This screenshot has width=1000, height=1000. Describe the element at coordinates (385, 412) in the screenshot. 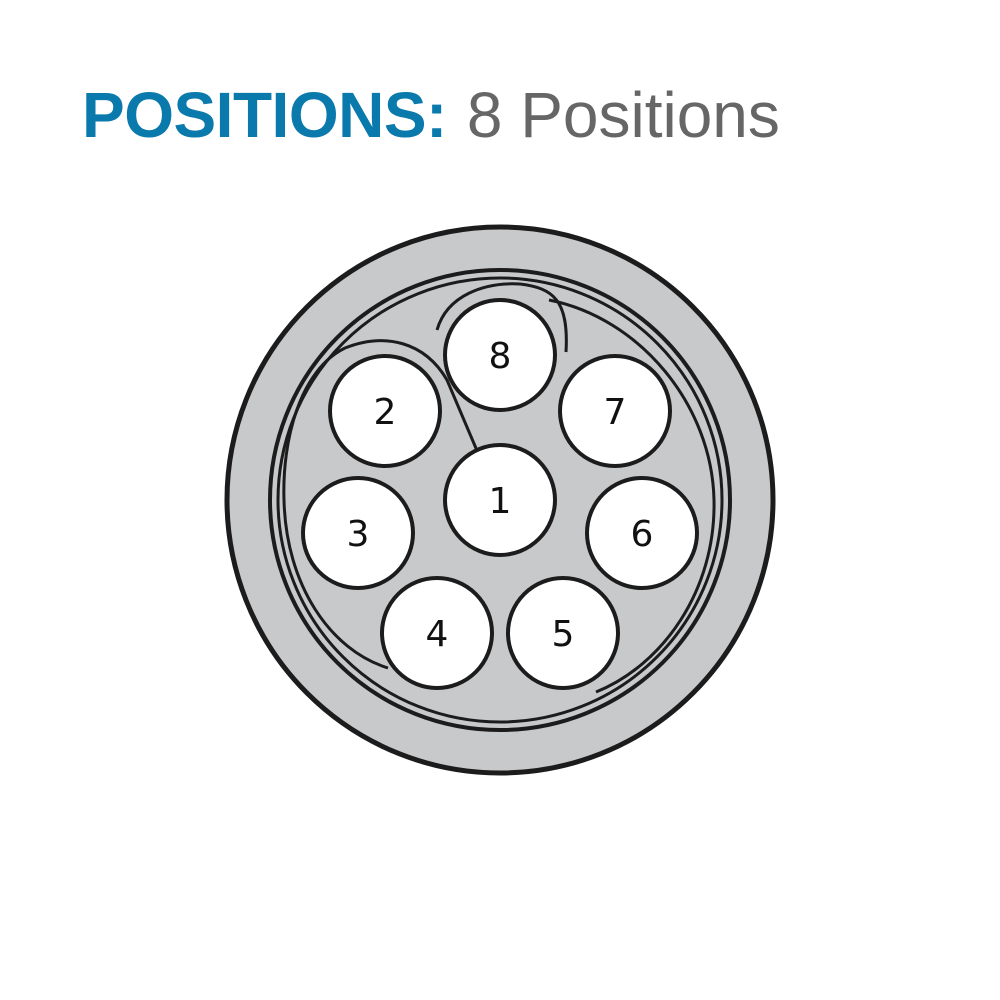

I see `contact-label-2: 2` at that location.